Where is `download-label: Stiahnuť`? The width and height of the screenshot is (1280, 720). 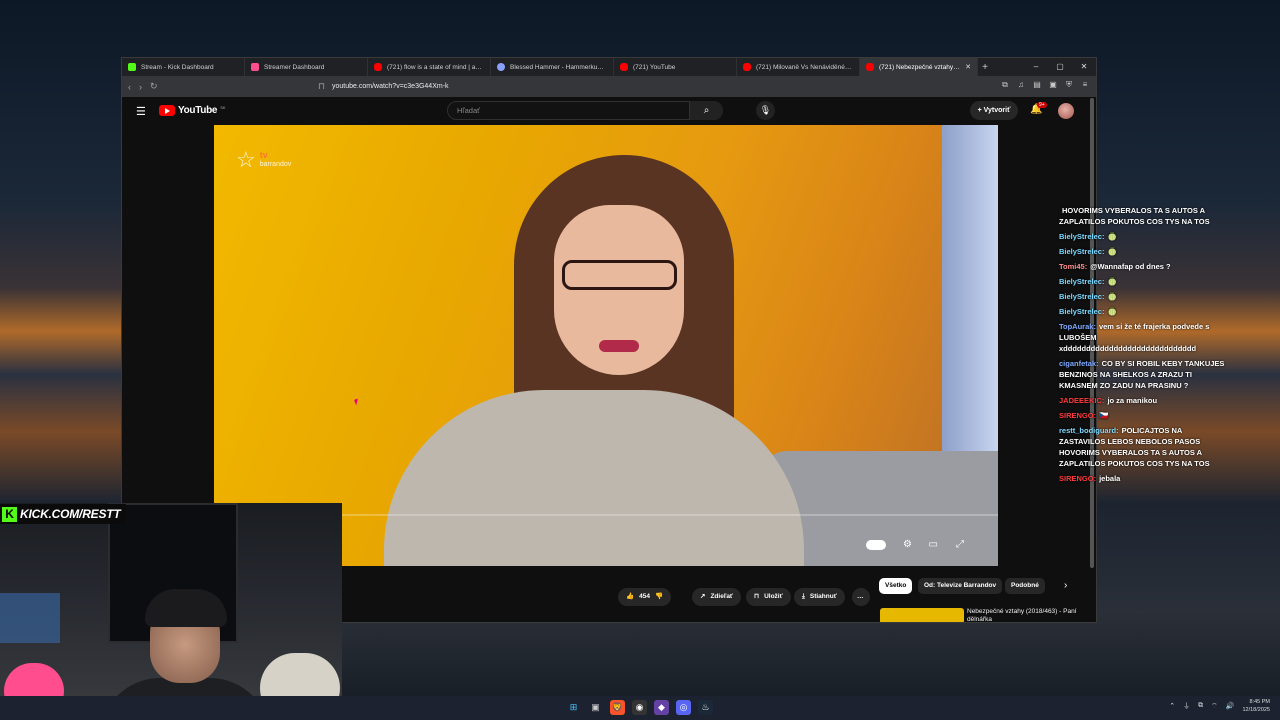
download-label: Stiahnuť is located at coordinates (823, 596).